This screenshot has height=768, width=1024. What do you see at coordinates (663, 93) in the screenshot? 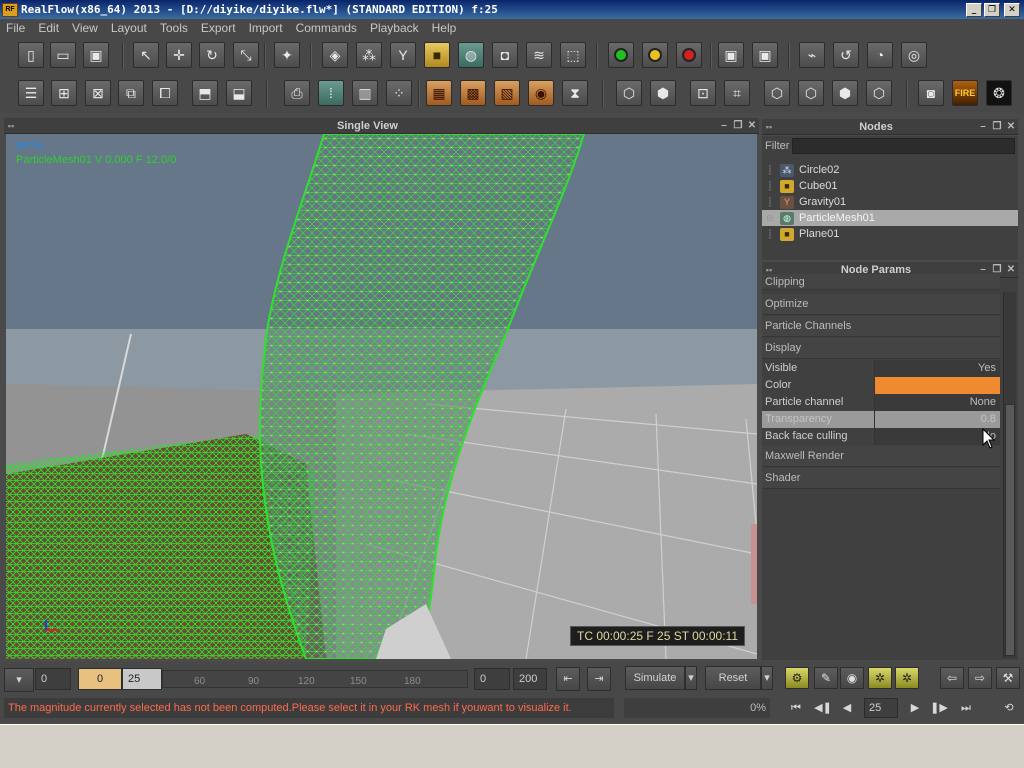
I see `dotted-cube-icon: ⬢` at bounding box center [663, 93].